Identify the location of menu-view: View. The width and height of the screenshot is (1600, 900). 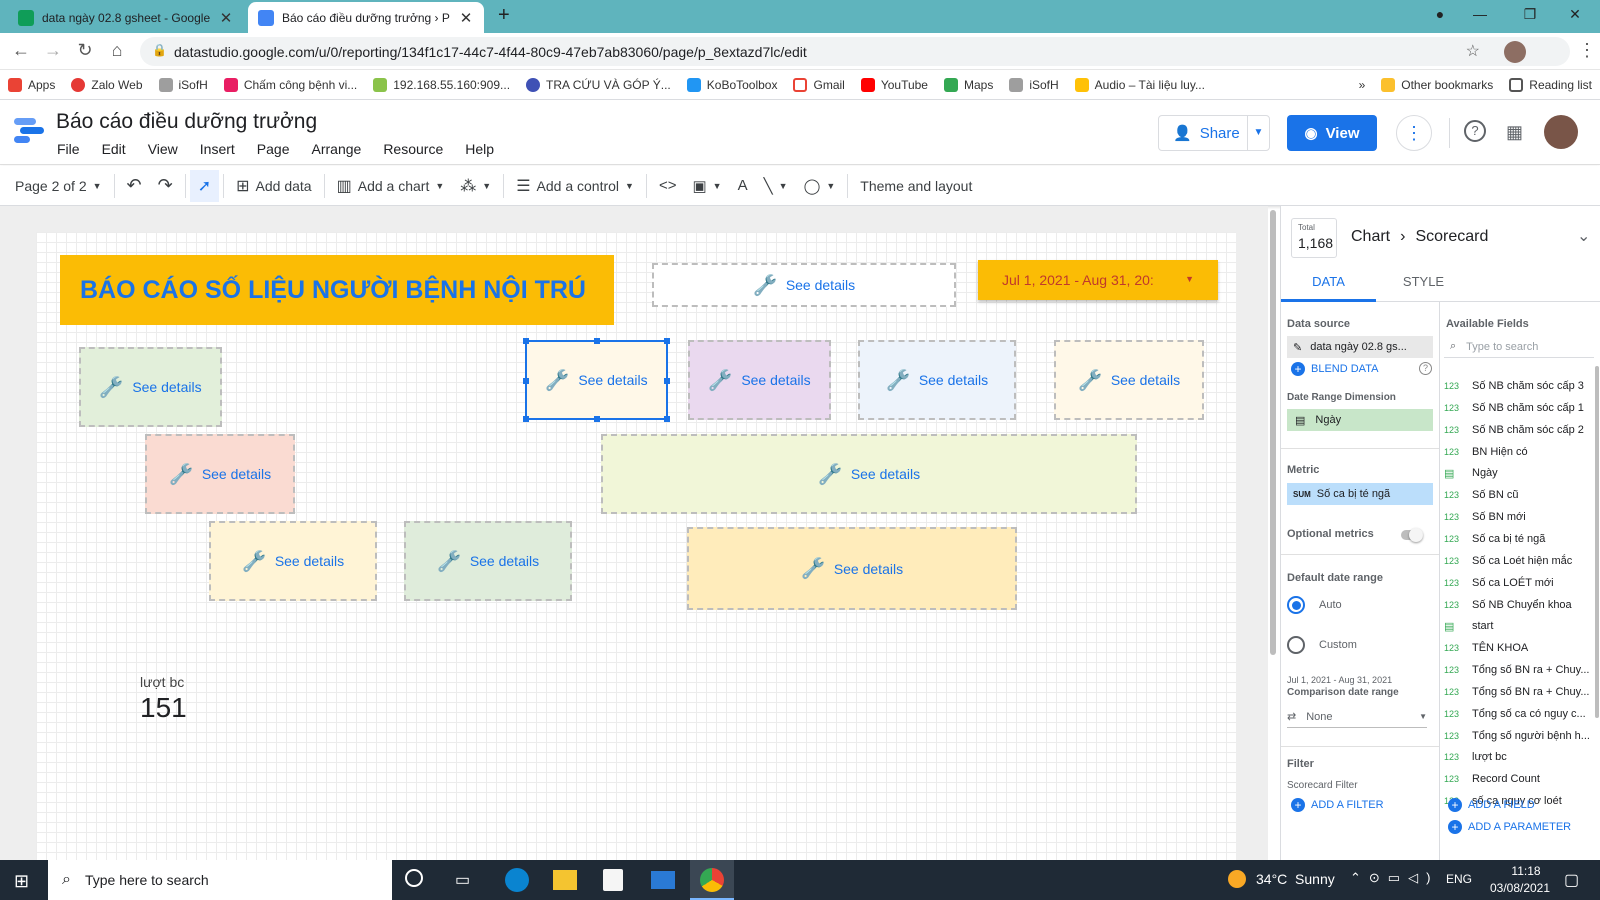
(163, 149).